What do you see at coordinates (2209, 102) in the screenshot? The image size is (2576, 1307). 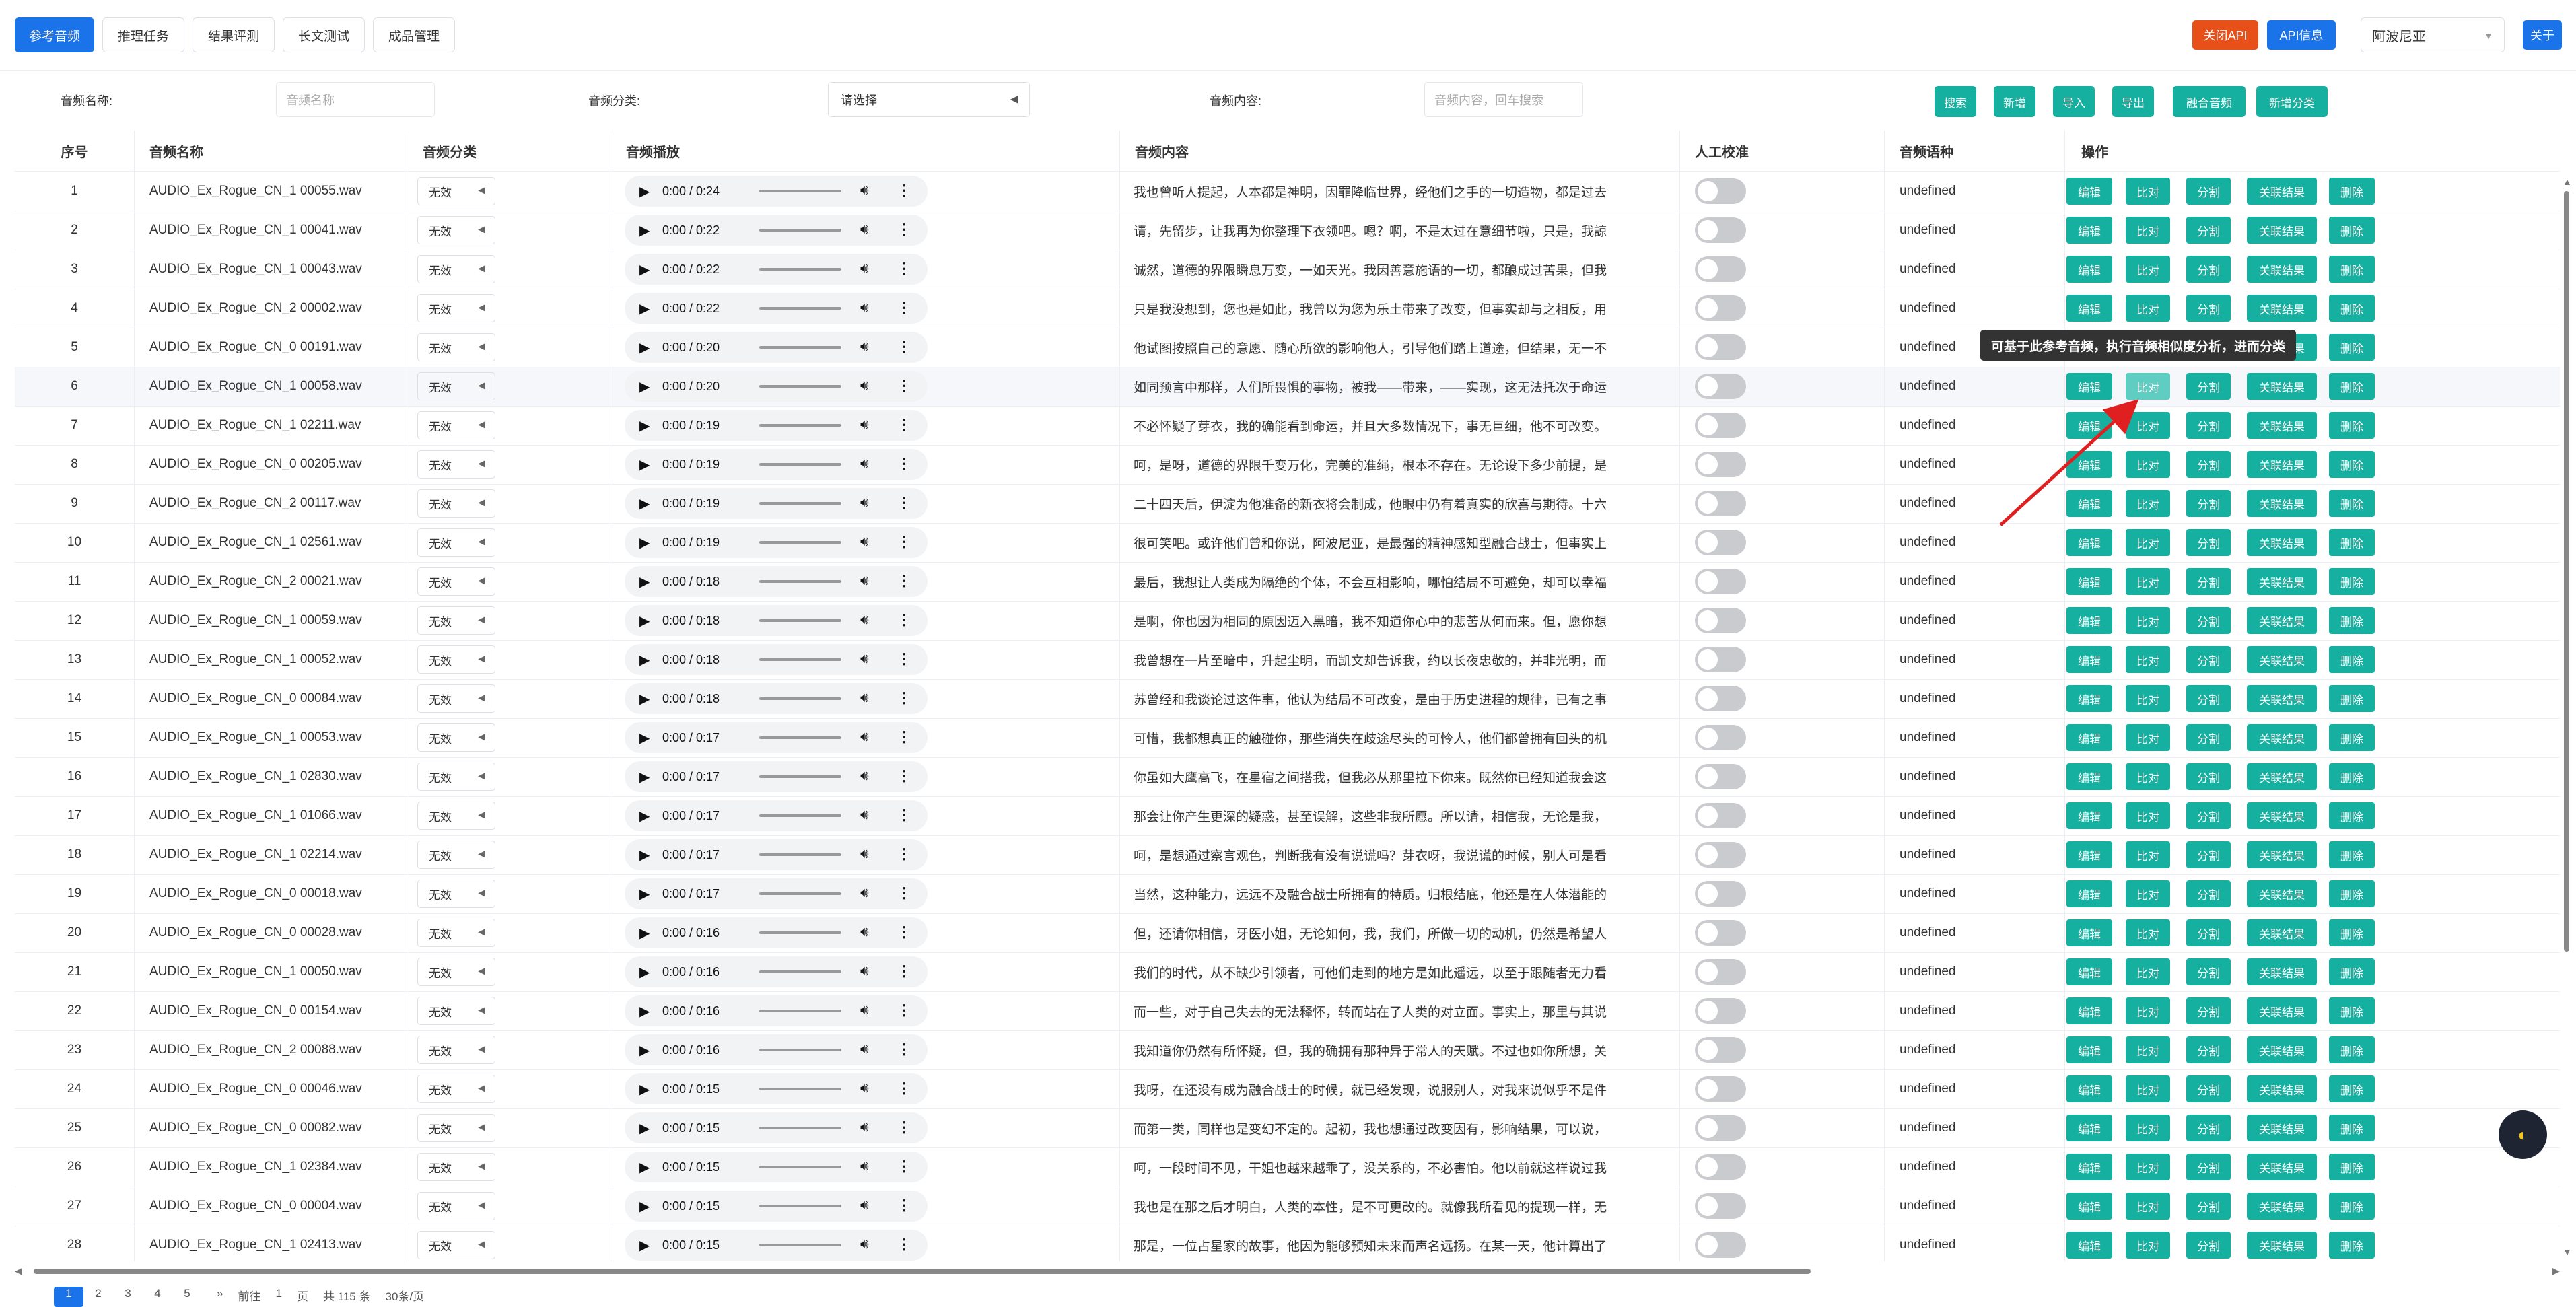 I see `merge-audio-button: 融合音频` at bounding box center [2209, 102].